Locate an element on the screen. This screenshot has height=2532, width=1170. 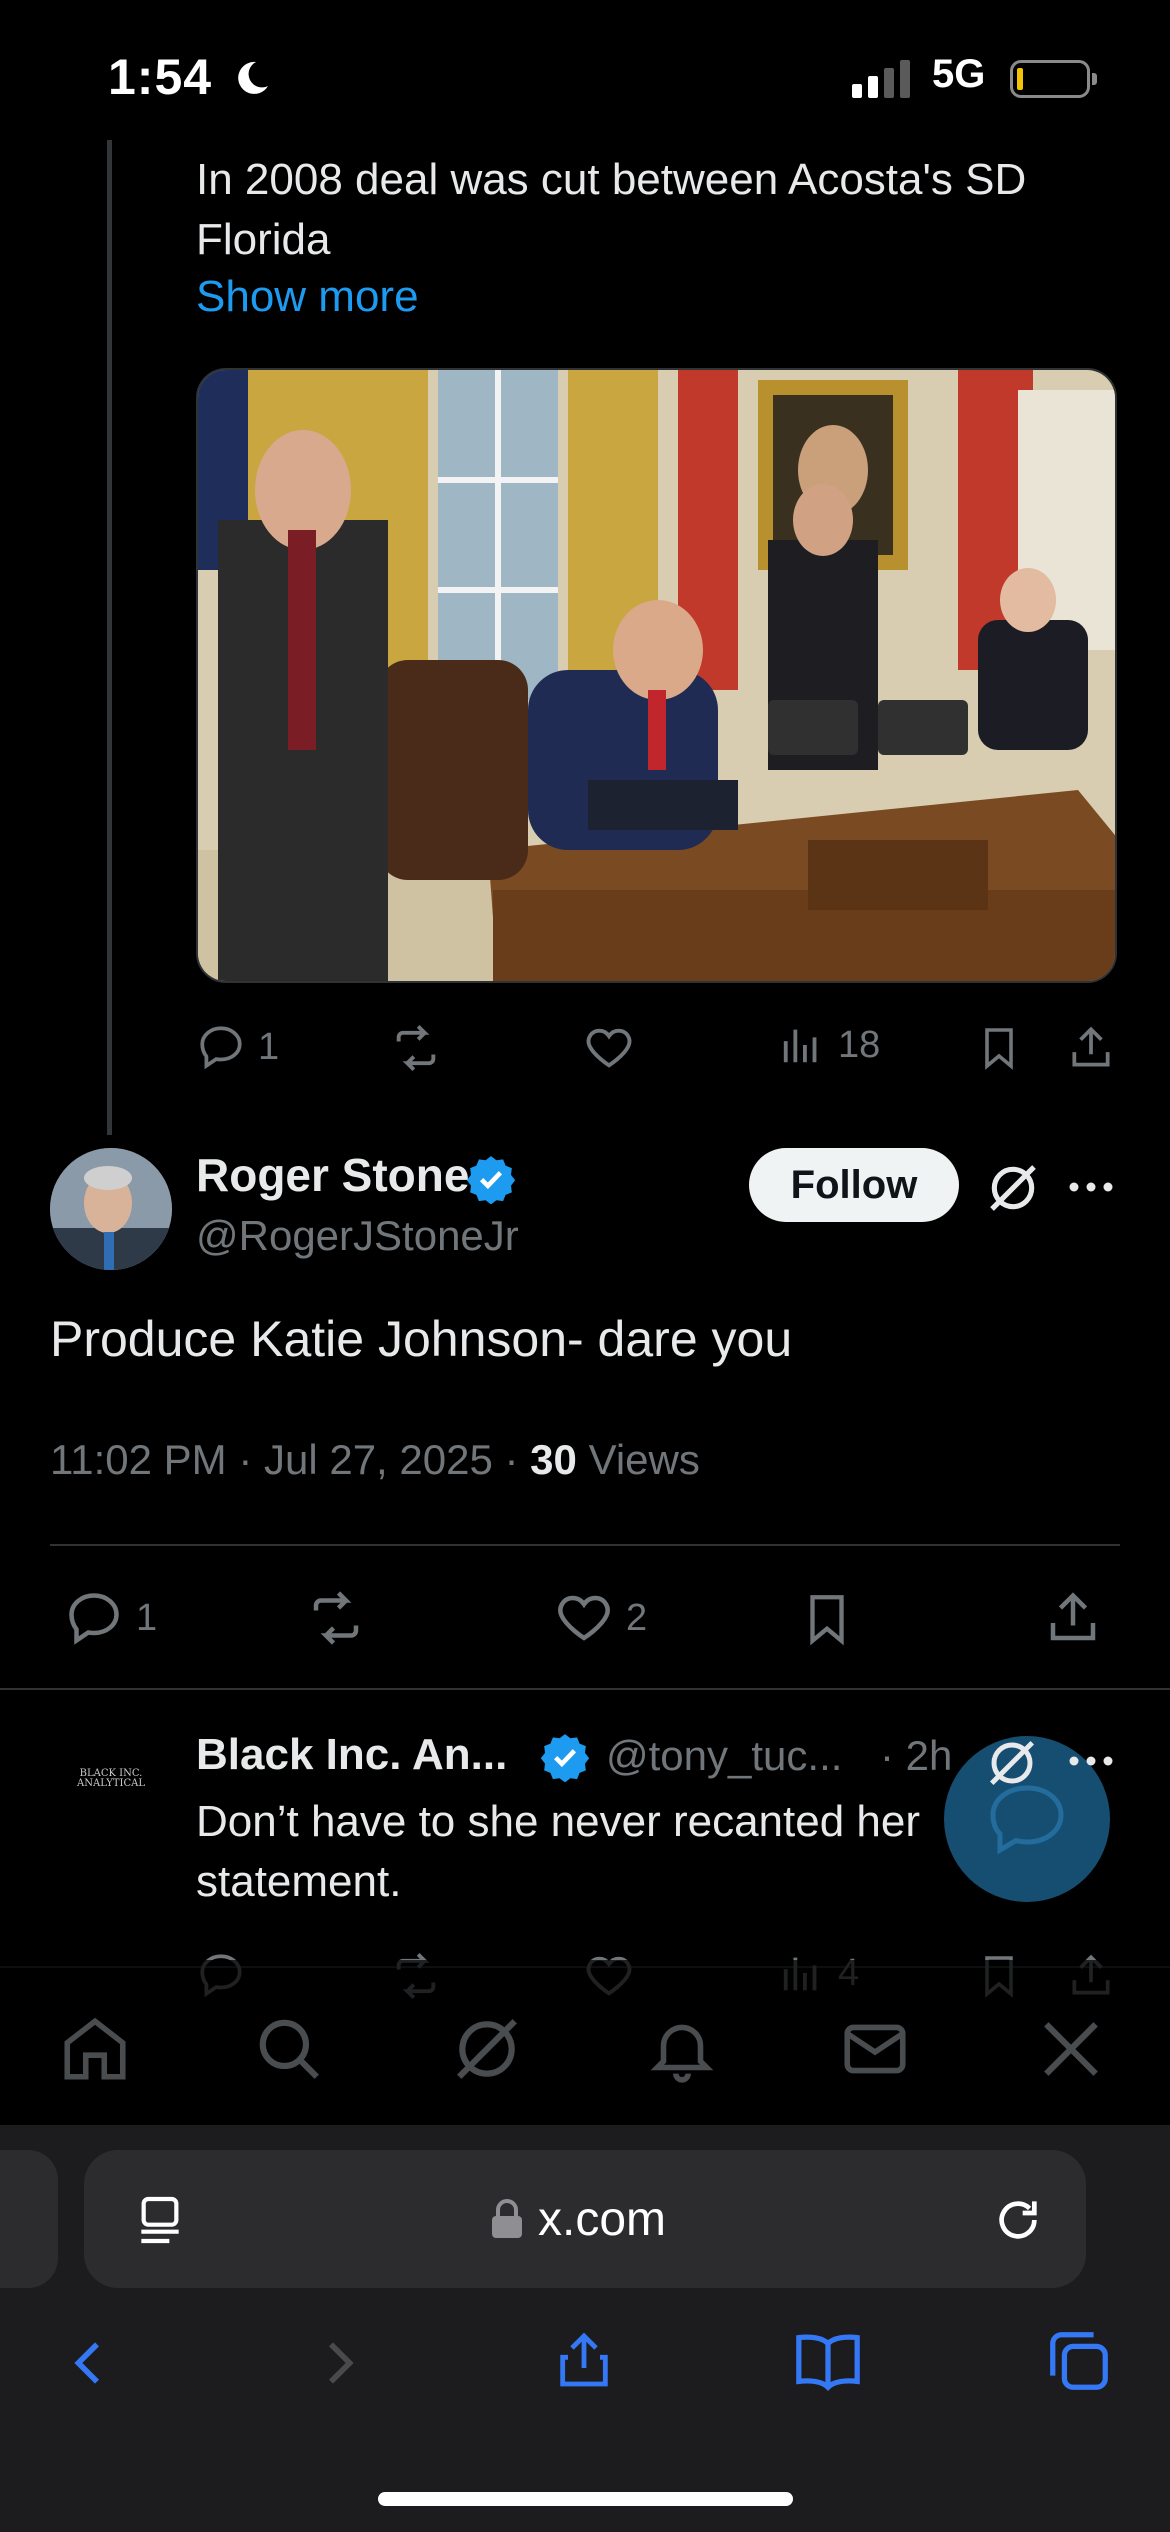
lock-icon is located at coordinates (507, 2218).